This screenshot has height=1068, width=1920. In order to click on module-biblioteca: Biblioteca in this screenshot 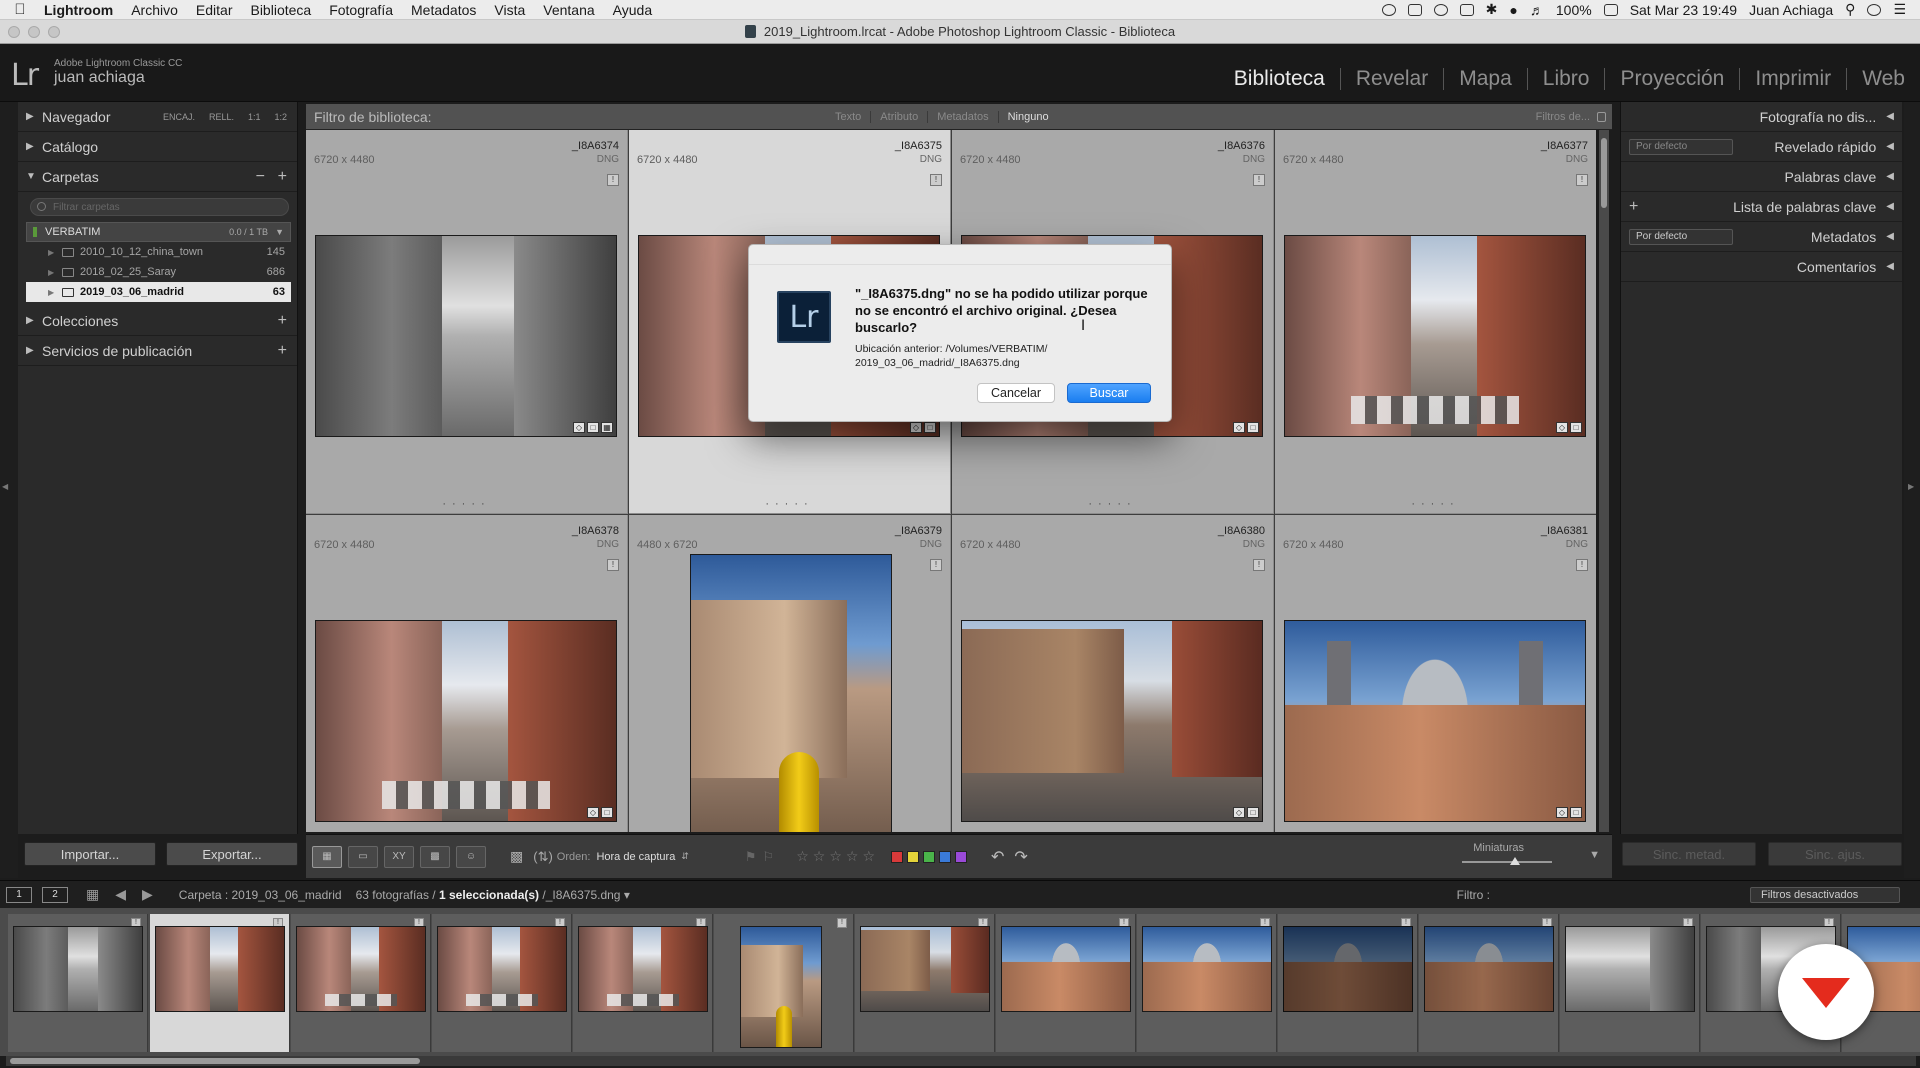, I will do `click(1279, 79)`.